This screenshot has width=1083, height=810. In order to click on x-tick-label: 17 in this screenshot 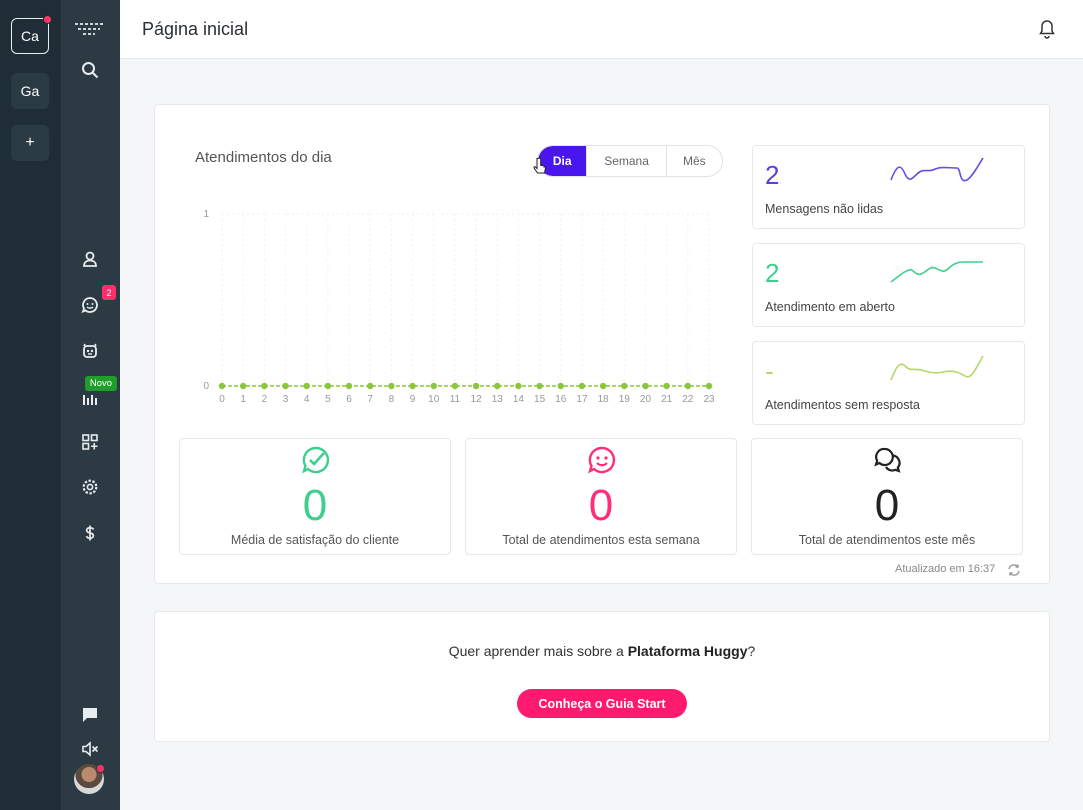, I will do `click(582, 399)`.